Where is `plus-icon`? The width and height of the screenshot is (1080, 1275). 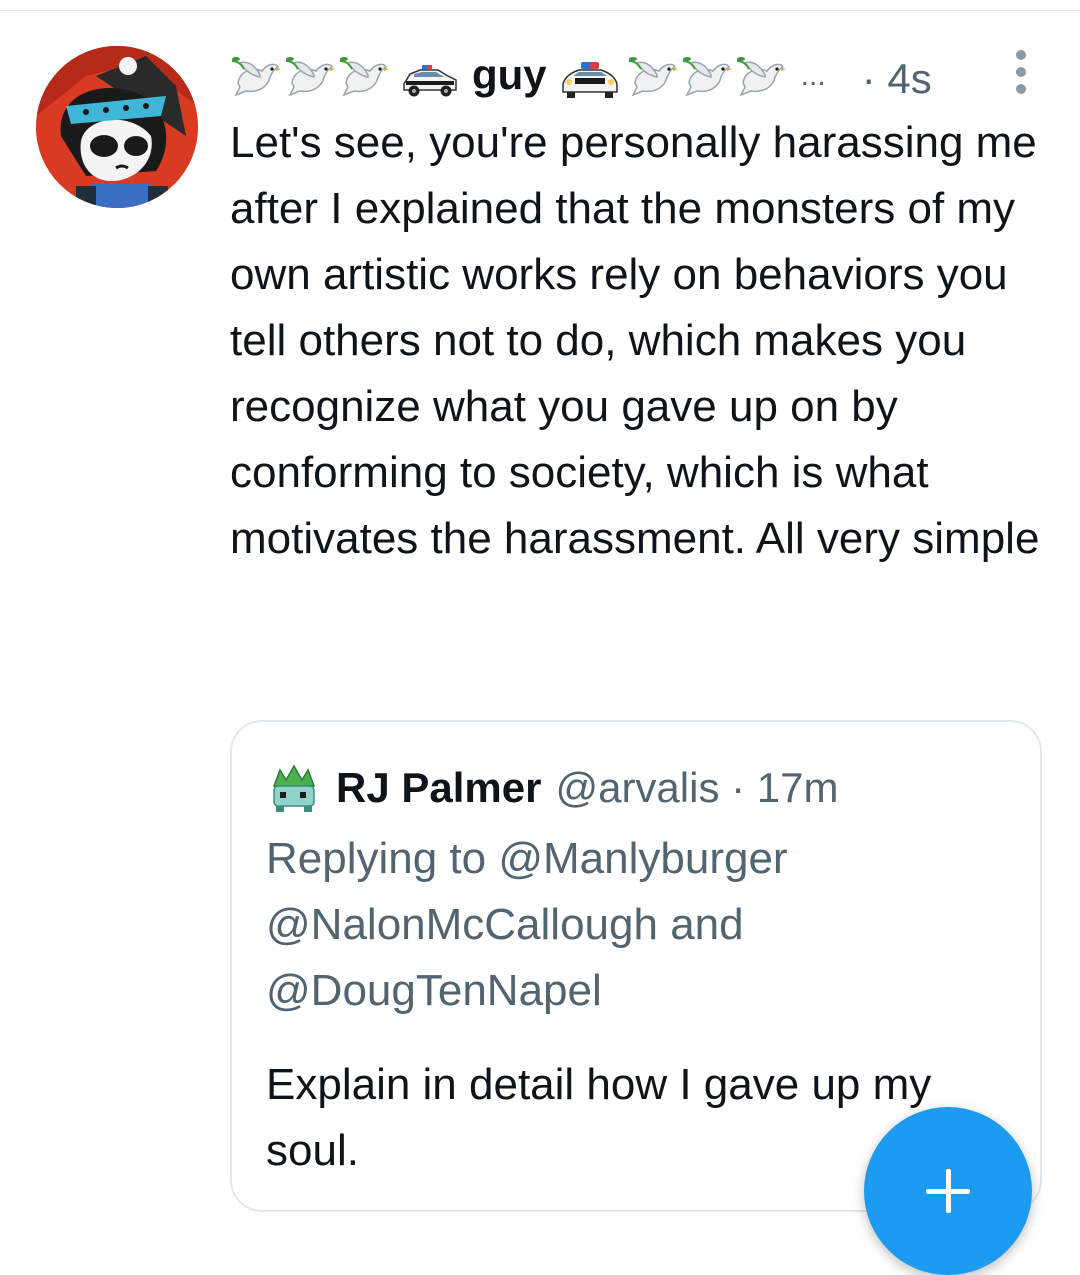 plus-icon is located at coordinates (948, 1191).